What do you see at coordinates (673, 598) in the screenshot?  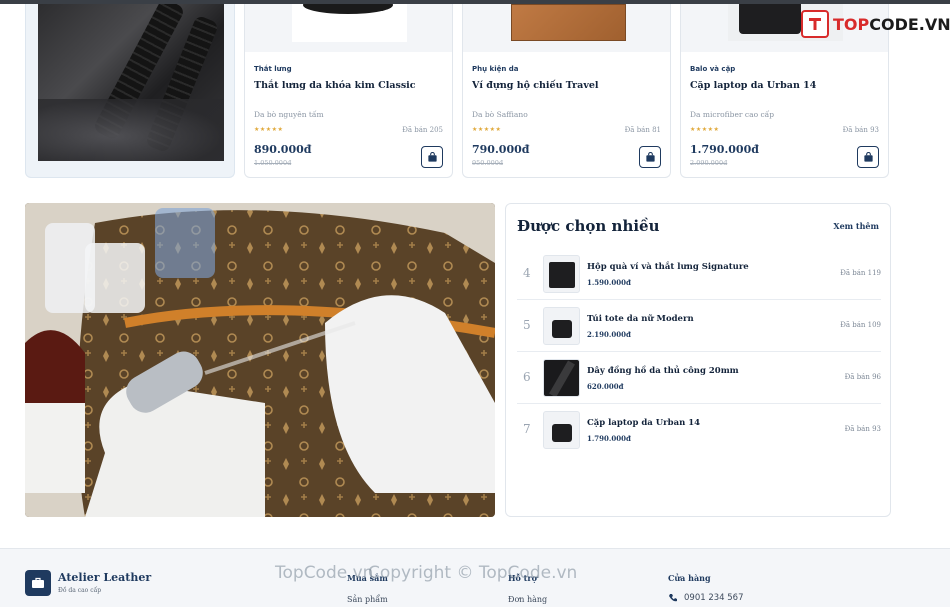 I see `phone-icon` at bounding box center [673, 598].